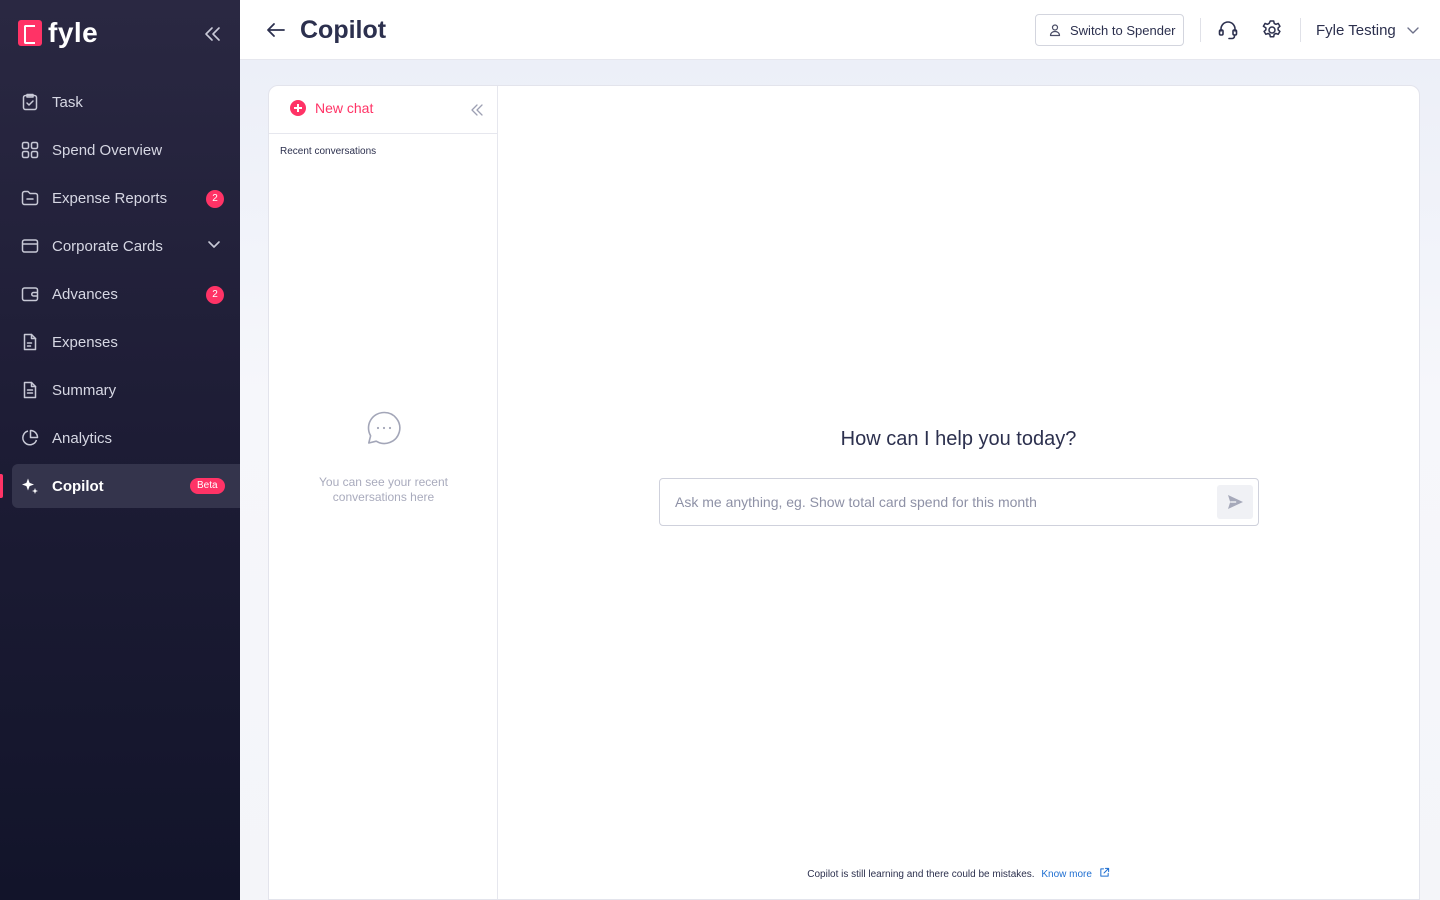 The height and width of the screenshot is (900, 1440). I want to click on fyle-logo-icon, so click(30, 33).